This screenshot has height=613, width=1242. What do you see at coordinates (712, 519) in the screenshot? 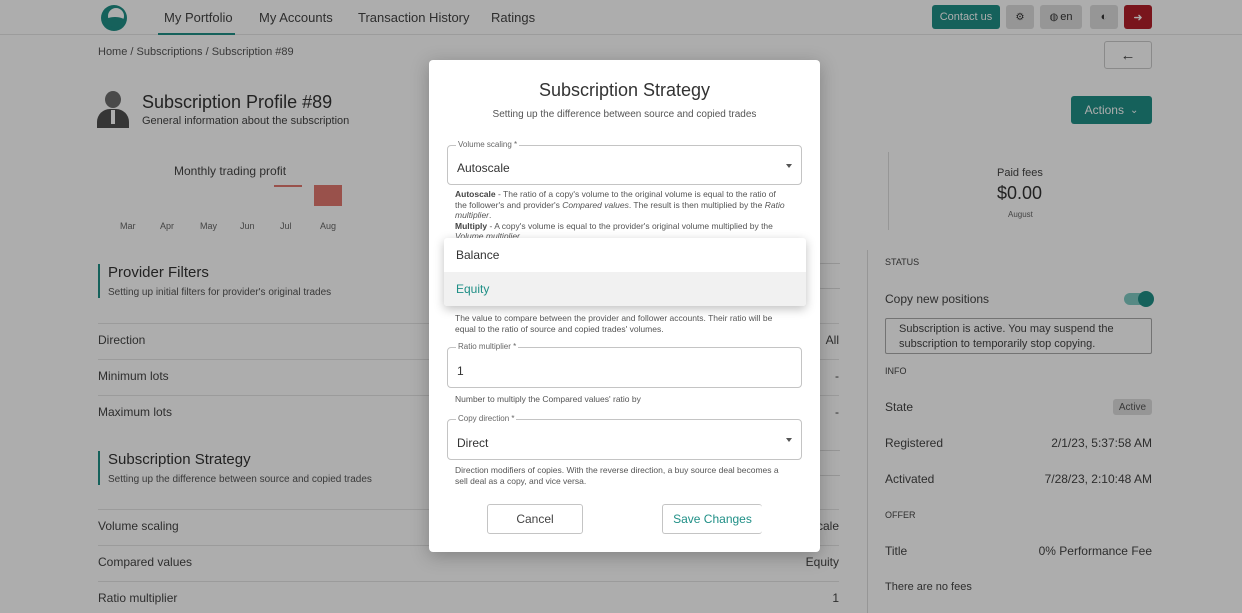
I see `save-changes-button: Save Changes` at bounding box center [712, 519].